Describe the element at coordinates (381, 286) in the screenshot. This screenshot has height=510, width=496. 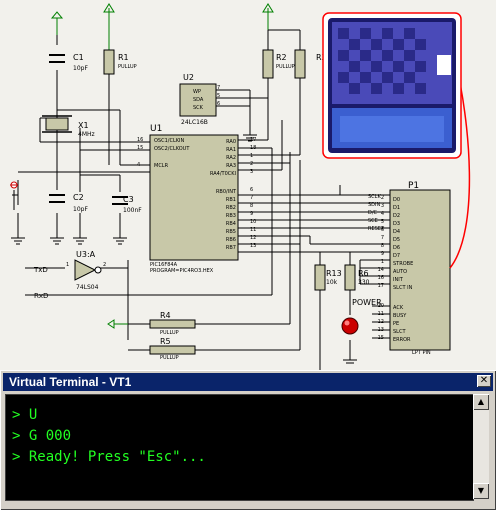
I see `p1-pin-num-11: 17` at that location.